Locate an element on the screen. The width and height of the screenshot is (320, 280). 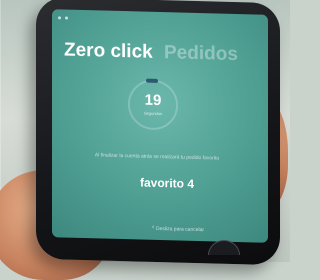
countdown-ring: 19 Segundos is located at coordinates (153, 104).